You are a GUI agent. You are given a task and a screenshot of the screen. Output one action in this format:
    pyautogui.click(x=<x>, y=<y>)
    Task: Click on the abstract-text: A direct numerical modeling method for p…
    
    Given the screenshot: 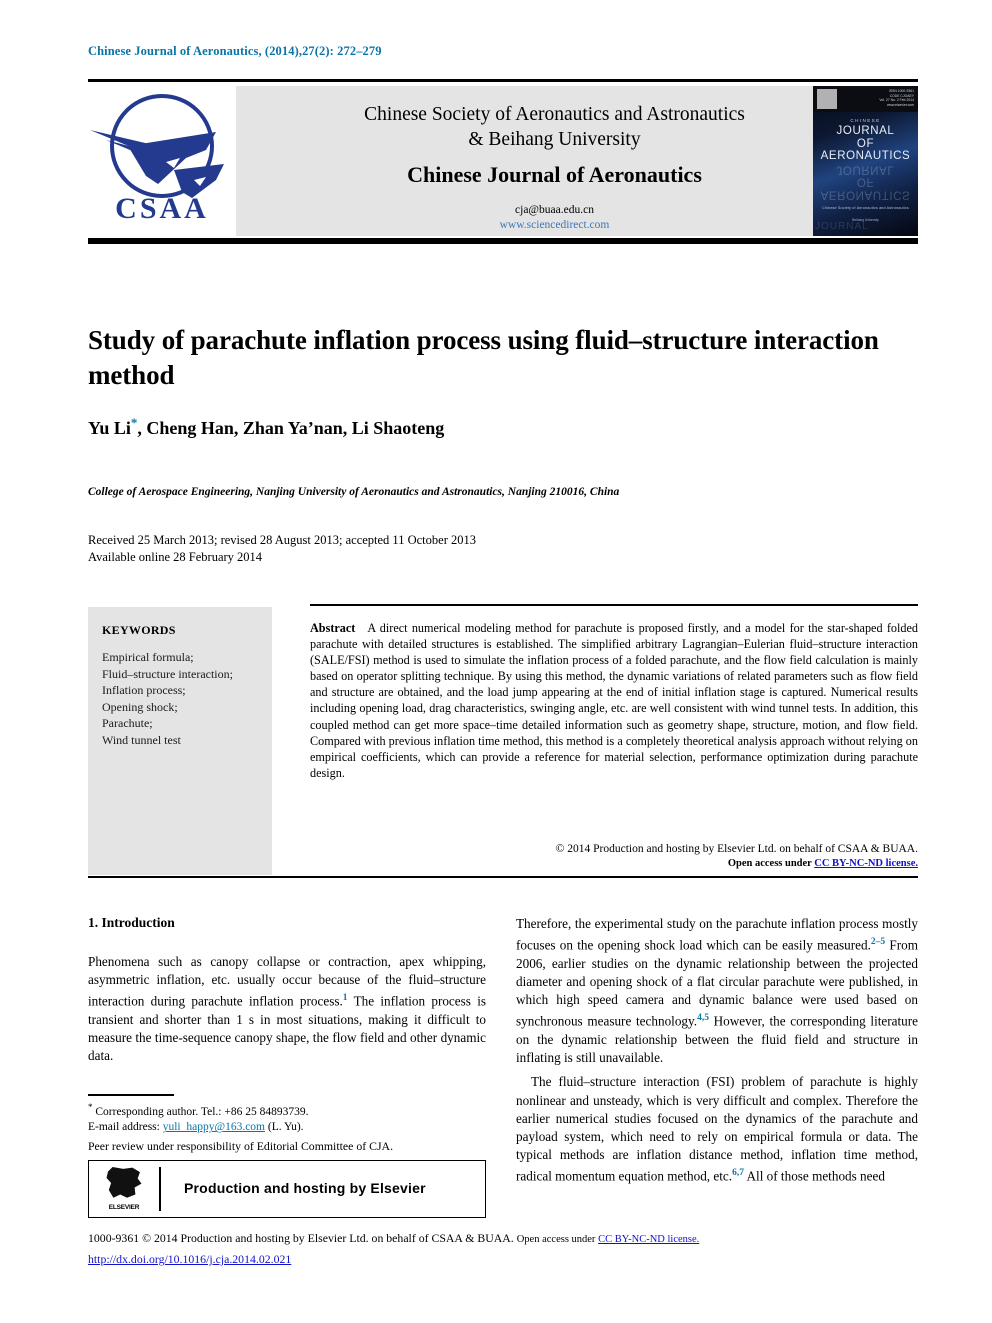 What is the action you would take?
    pyautogui.click(x=614, y=700)
    